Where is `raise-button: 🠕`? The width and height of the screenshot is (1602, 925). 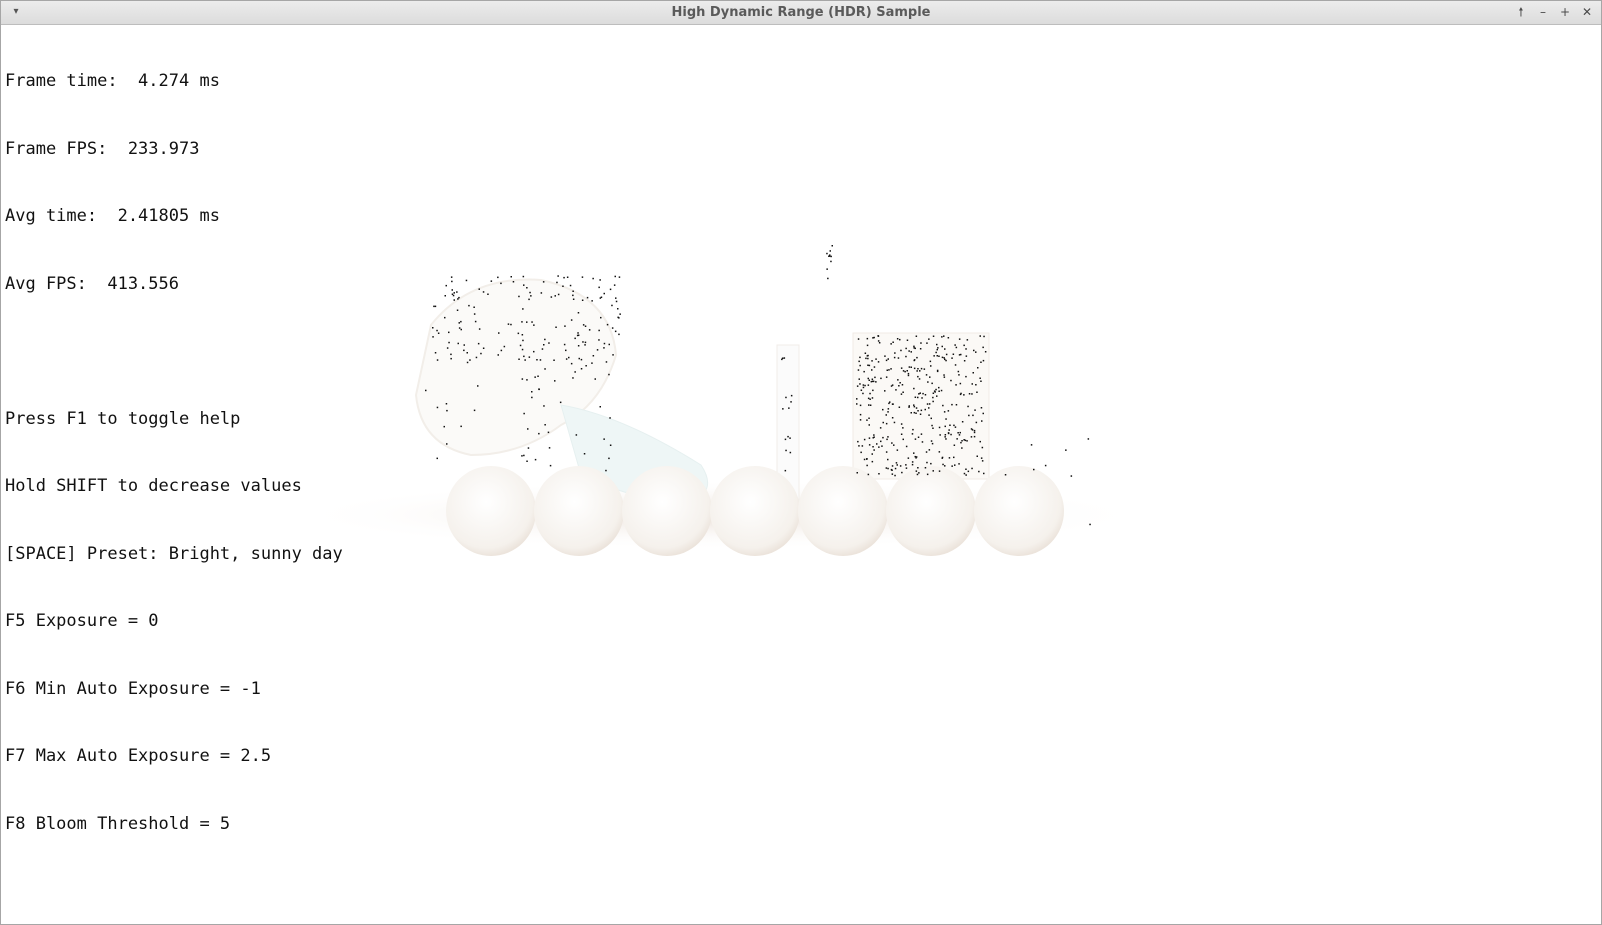
raise-button: 🠕 is located at coordinates (1521, 12).